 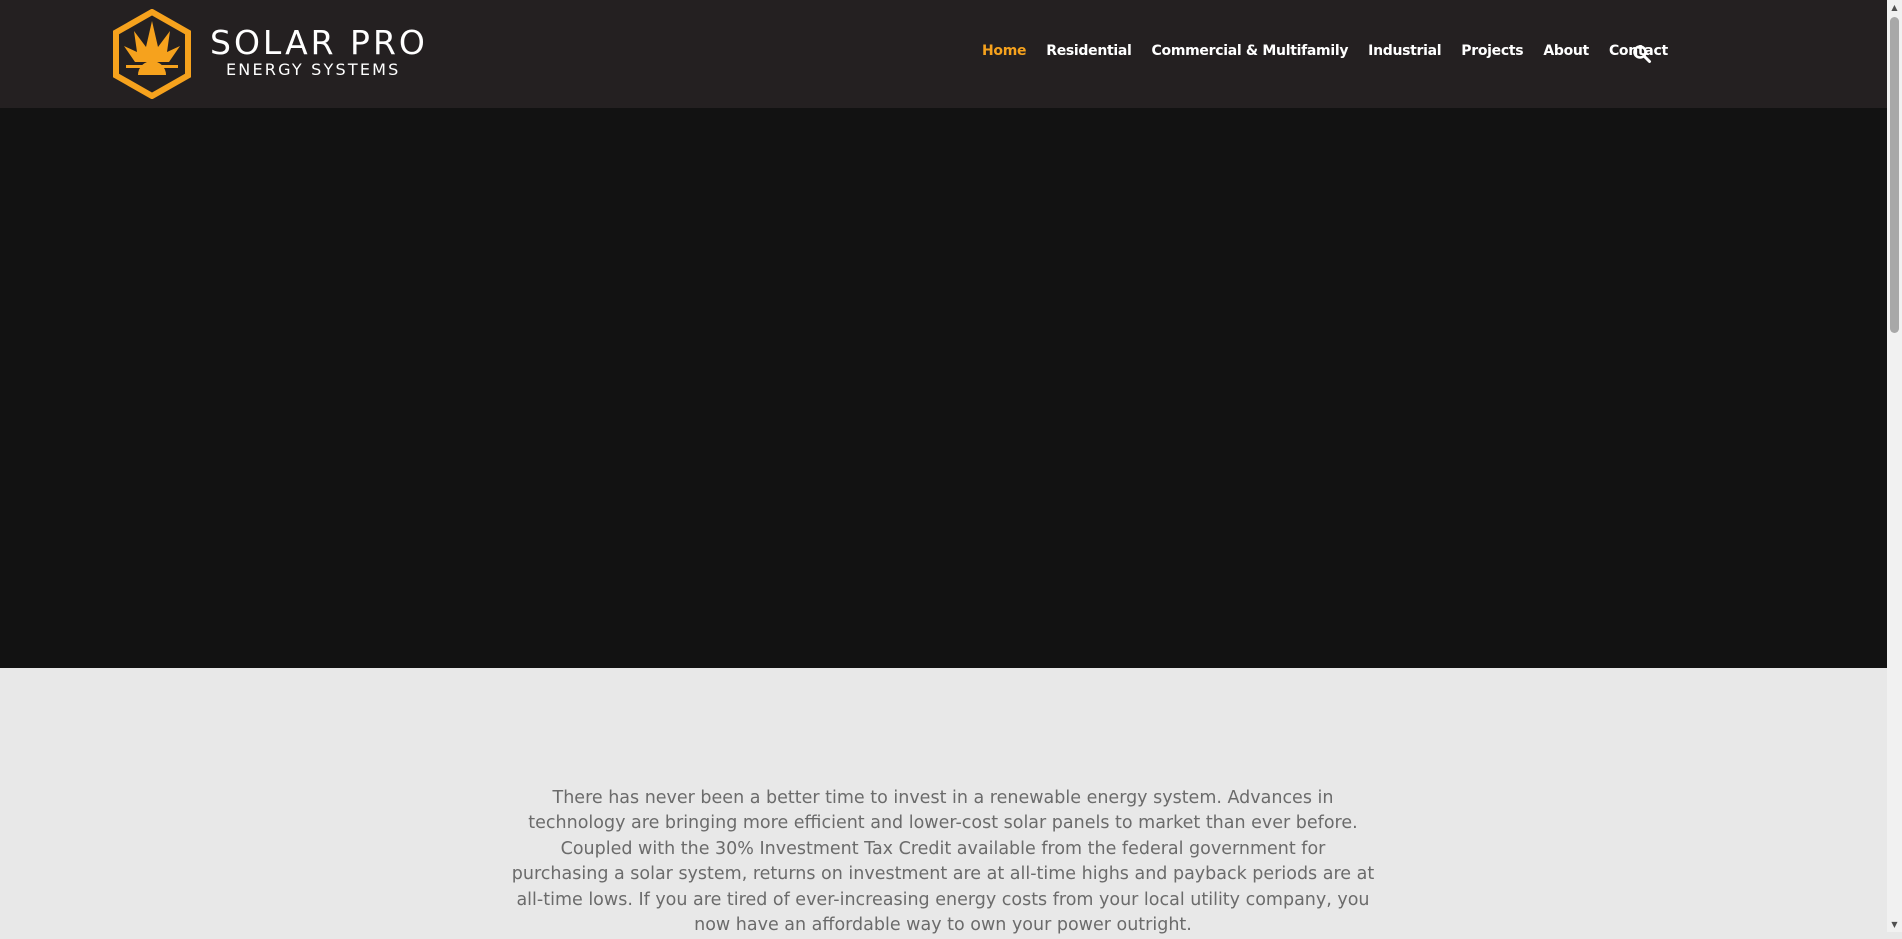 What do you see at coordinates (313, 69) in the screenshot?
I see `brand-tagline: ENERGY SYSTEMS` at bounding box center [313, 69].